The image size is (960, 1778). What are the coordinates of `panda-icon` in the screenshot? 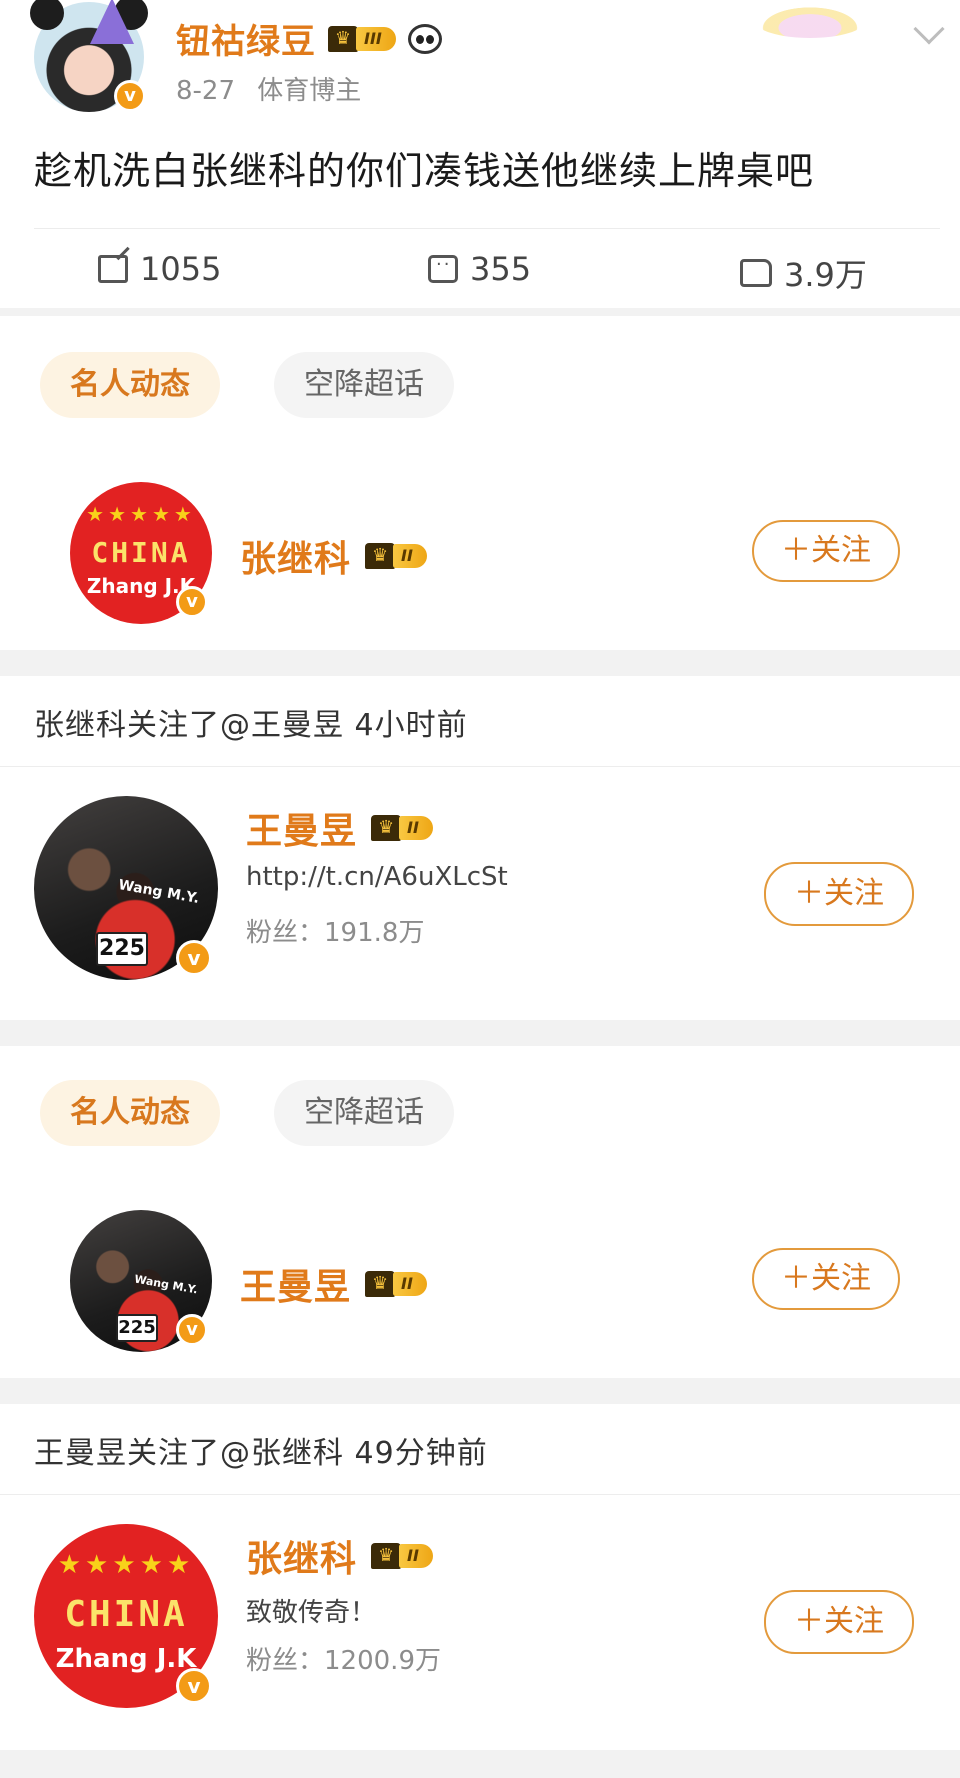 It's located at (424, 38).